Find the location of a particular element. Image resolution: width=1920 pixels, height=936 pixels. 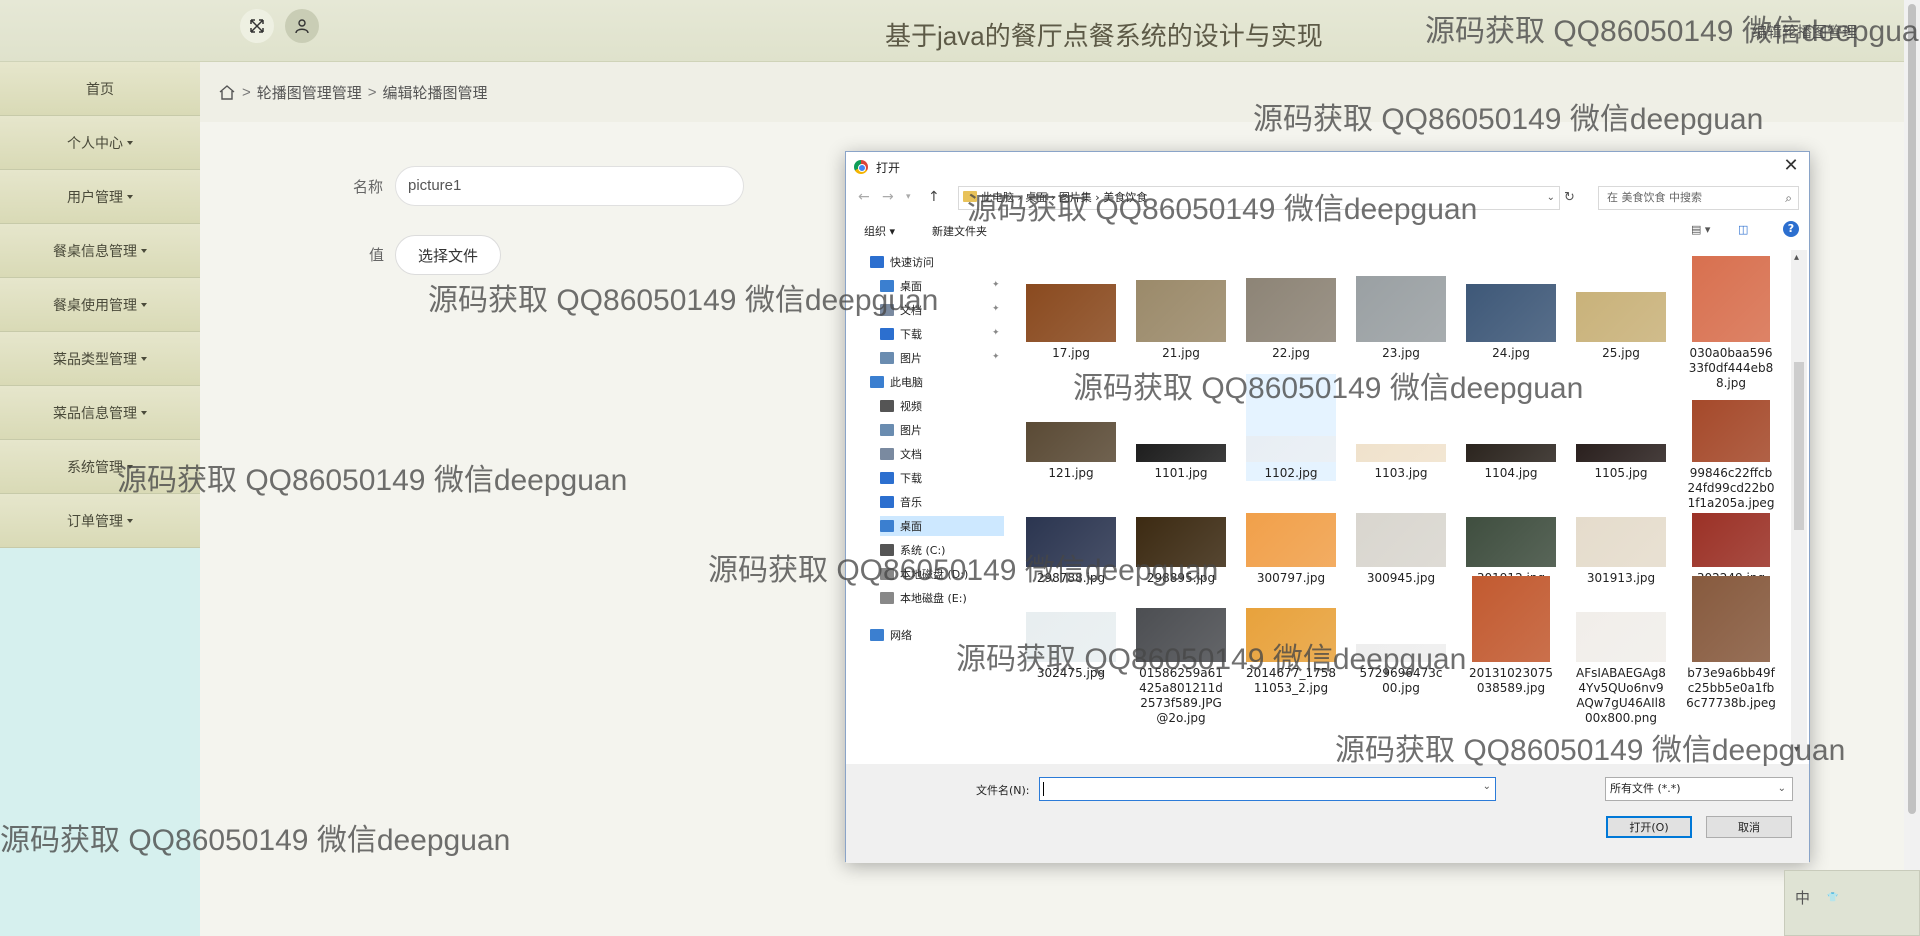

file-item: 302249.jpg is located at coordinates (1731, 532).